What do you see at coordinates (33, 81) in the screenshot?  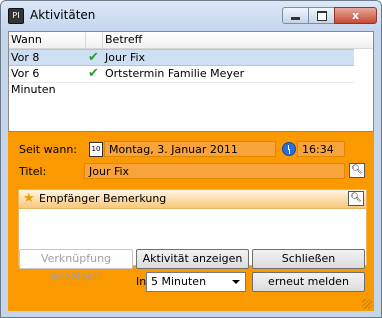 I see `row-when: Vor 6 Minuten` at bounding box center [33, 81].